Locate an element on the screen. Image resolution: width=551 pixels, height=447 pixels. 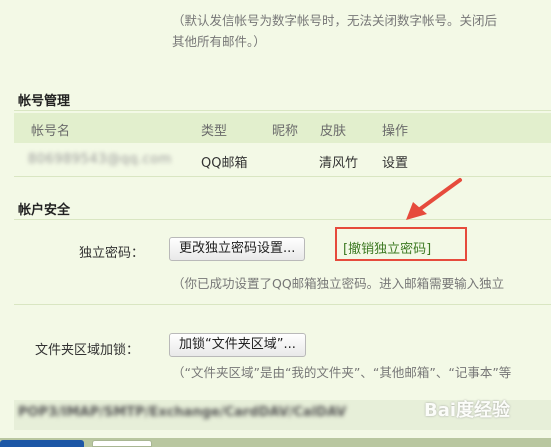
folder-lock-label: 文件夹区域加锁： is located at coordinates (87, 350).